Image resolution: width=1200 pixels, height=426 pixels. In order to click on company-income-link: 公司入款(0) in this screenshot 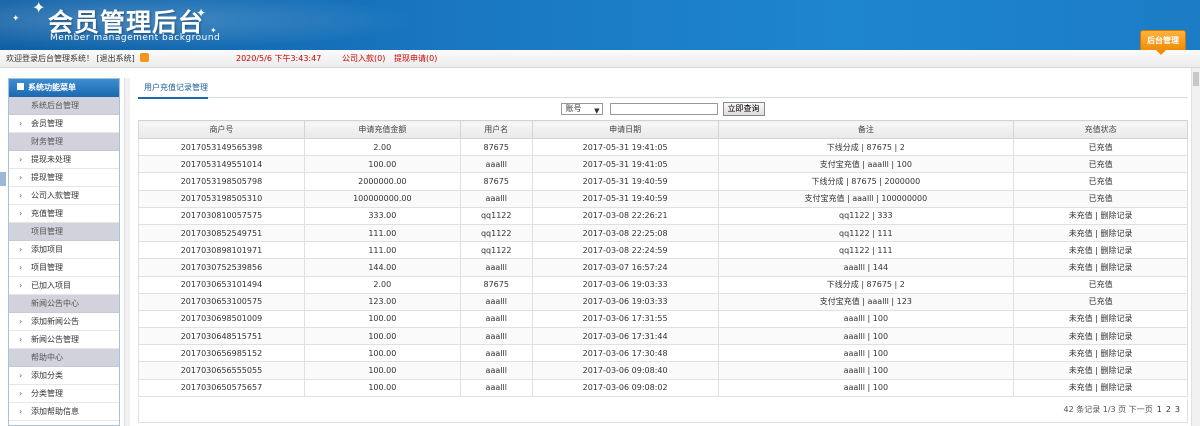, I will do `click(363, 59)`.